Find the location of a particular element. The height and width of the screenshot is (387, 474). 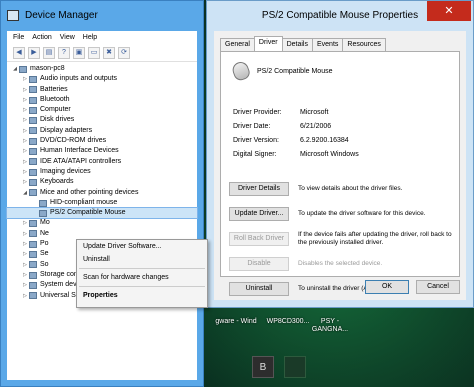

update-driver-icon: ▣ is located at coordinates (79, 53).